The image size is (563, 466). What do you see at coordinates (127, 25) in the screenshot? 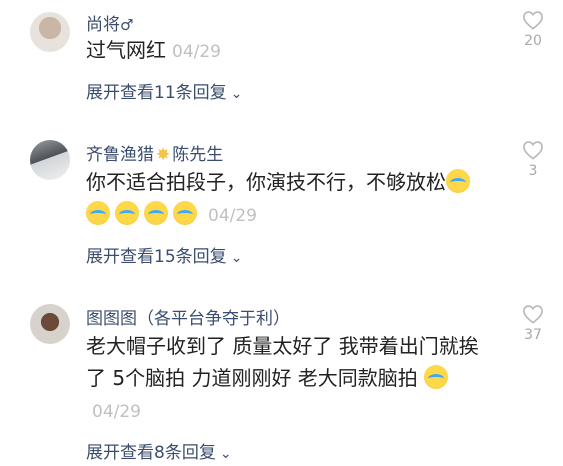
I see `male-gender-icon: ♂` at bounding box center [127, 25].